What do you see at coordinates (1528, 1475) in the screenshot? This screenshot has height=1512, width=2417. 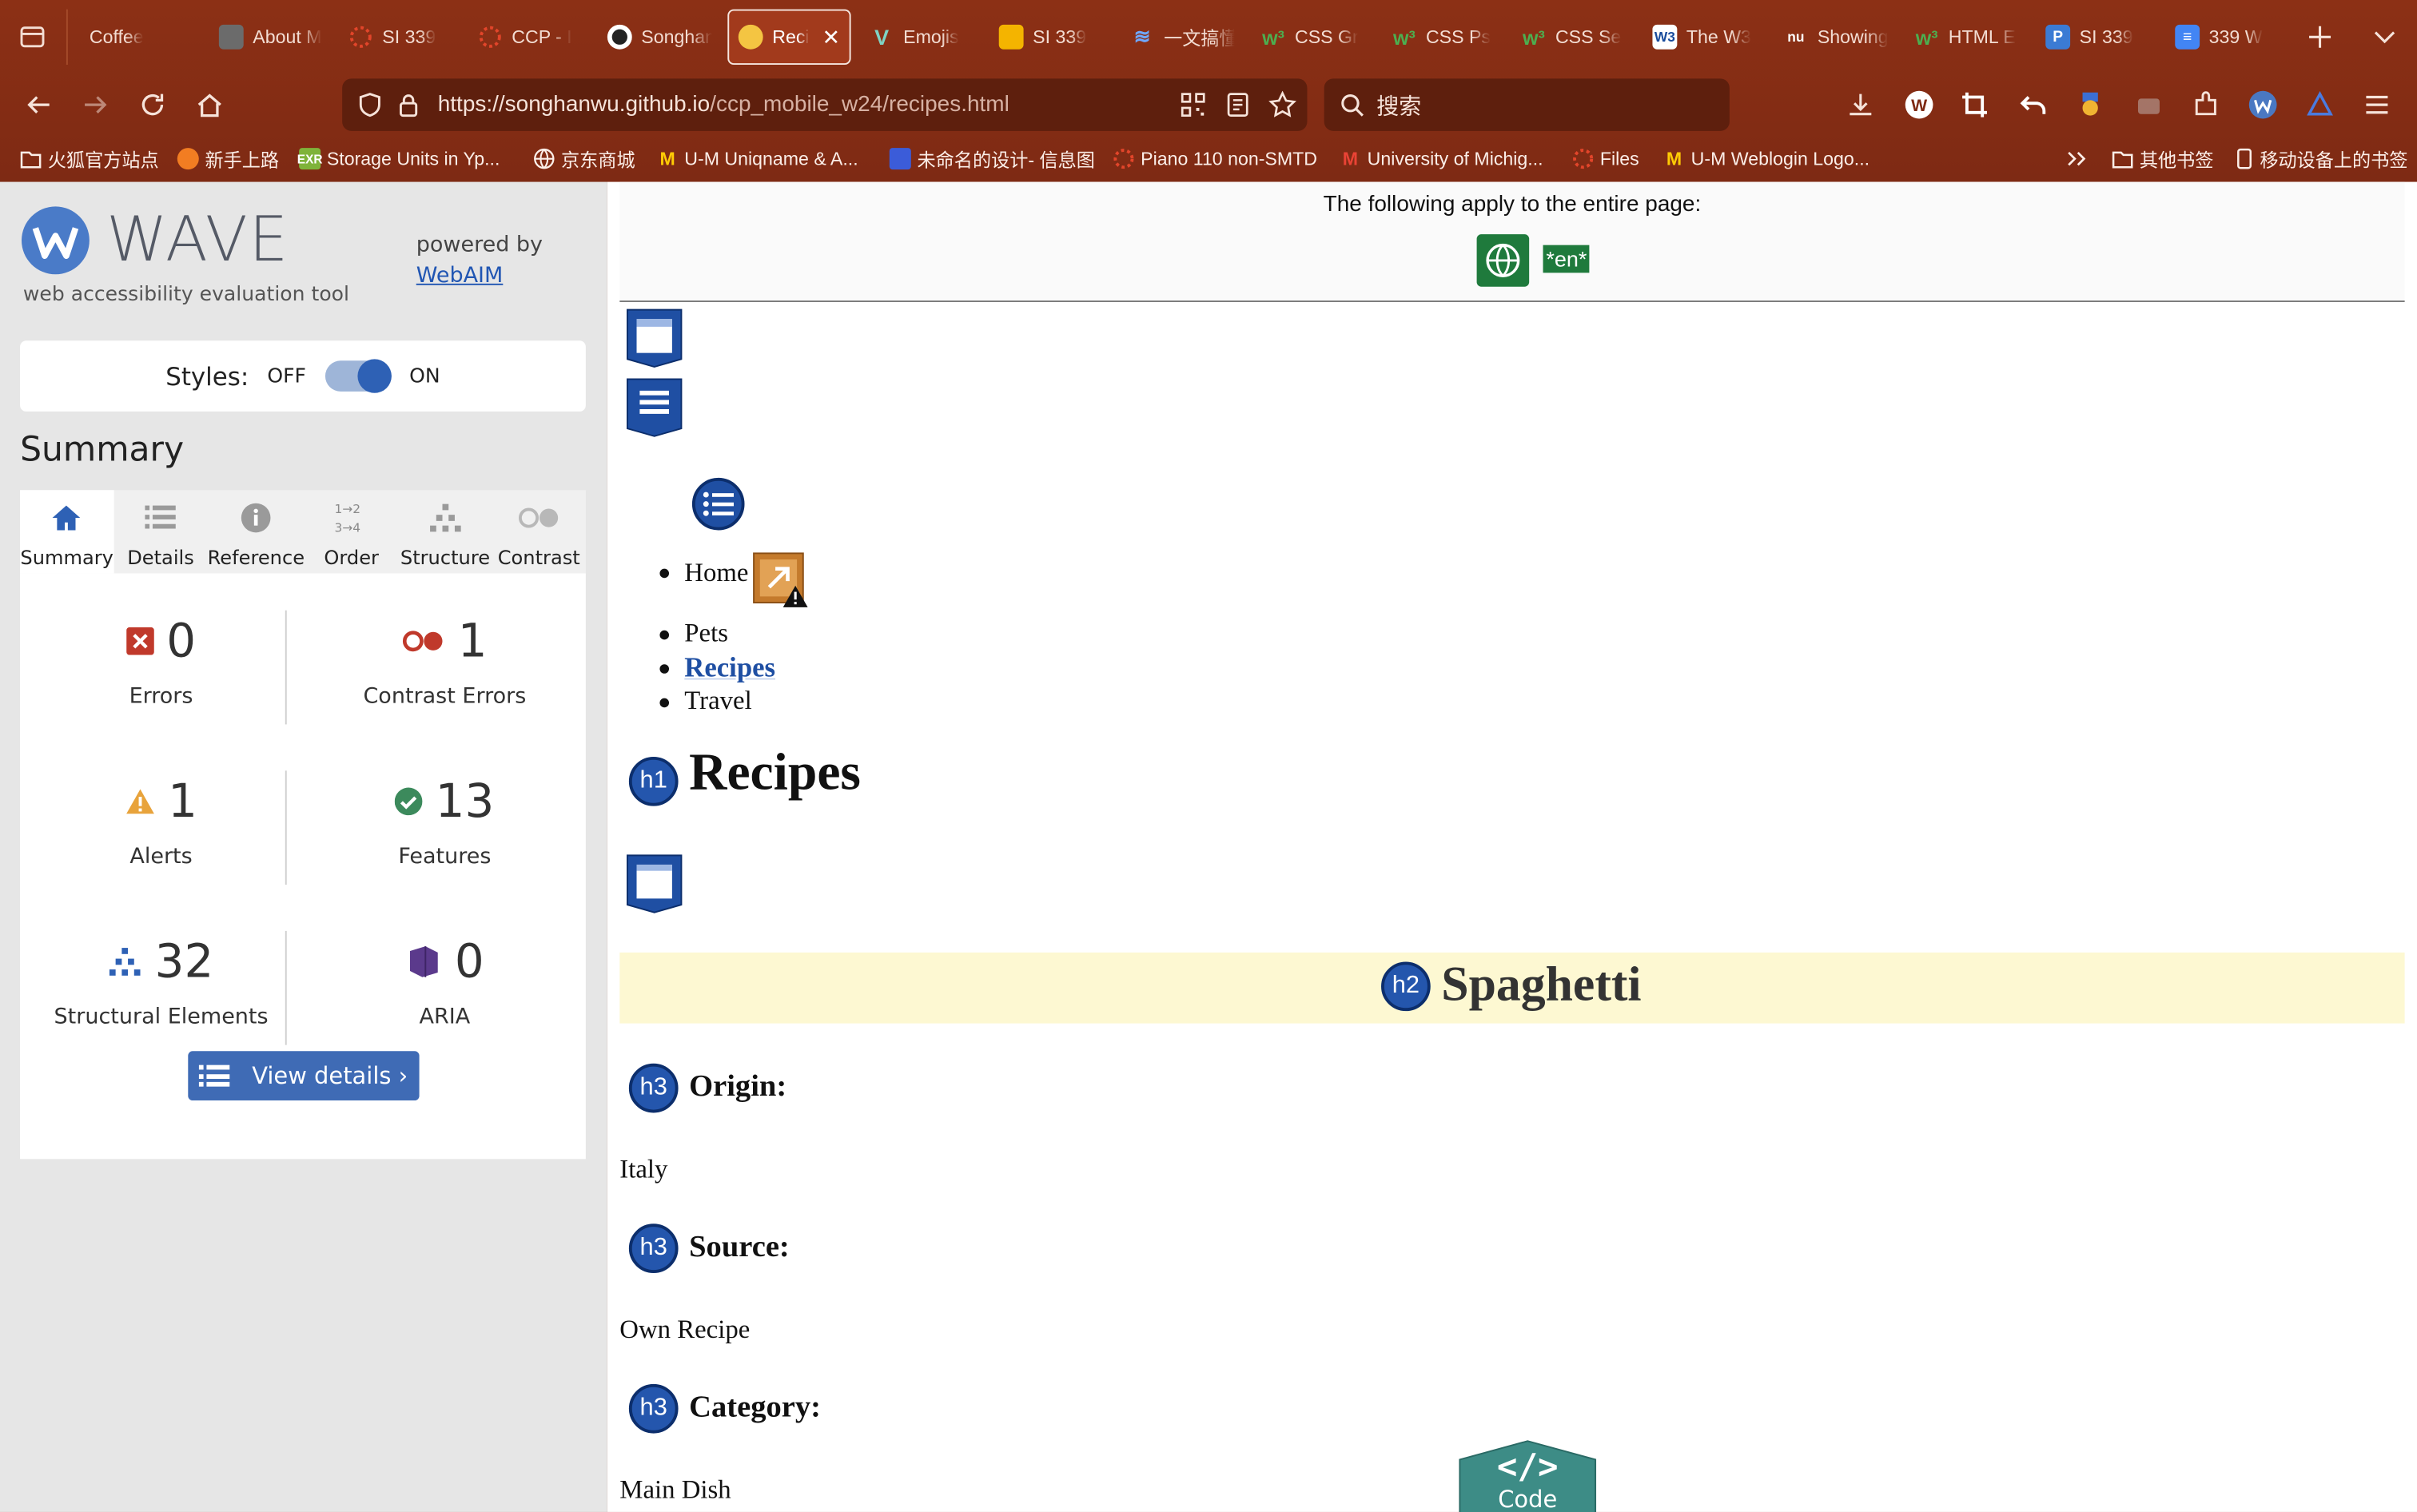 I see `code-button: </> Code` at bounding box center [1528, 1475].